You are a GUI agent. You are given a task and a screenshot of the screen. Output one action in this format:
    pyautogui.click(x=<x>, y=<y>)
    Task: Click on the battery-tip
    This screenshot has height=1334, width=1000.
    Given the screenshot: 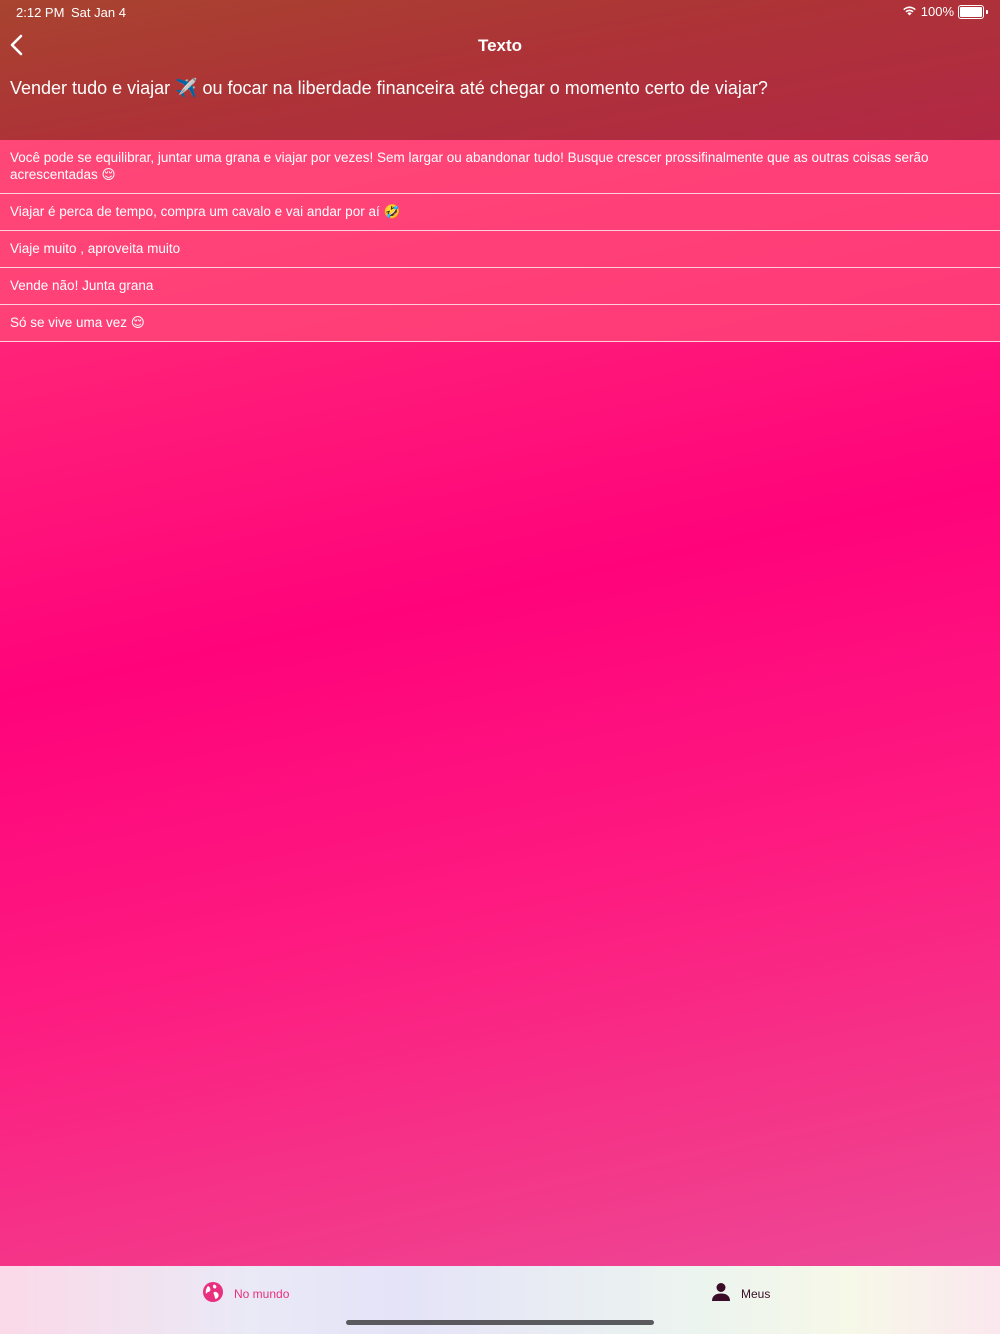 What is the action you would take?
    pyautogui.click(x=987, y=11)
    